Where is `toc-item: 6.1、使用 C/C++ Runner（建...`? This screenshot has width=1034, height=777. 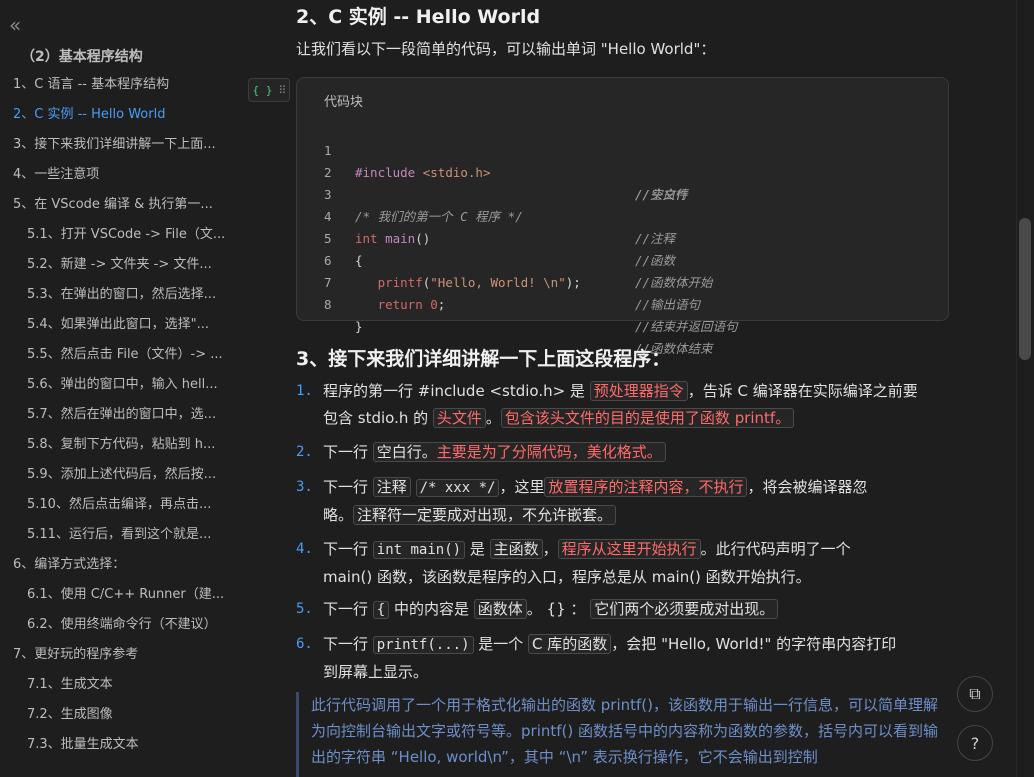
toc-item: 6.1、使用 C/C++ Runner（建... is located at coordinates (129, 595).